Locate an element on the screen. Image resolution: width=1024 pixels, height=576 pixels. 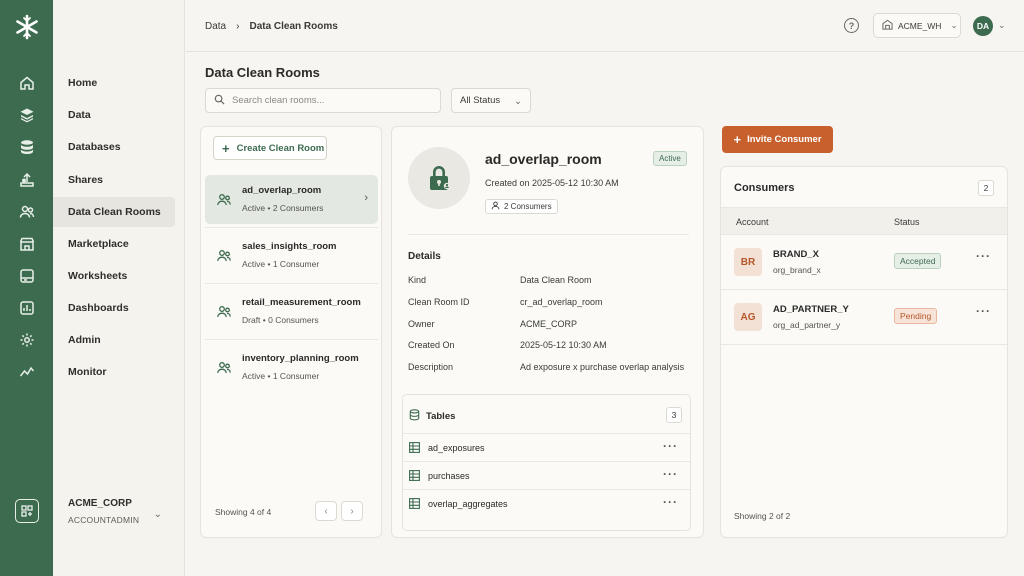
plus-icon: + is located at coordinates (226, 148).